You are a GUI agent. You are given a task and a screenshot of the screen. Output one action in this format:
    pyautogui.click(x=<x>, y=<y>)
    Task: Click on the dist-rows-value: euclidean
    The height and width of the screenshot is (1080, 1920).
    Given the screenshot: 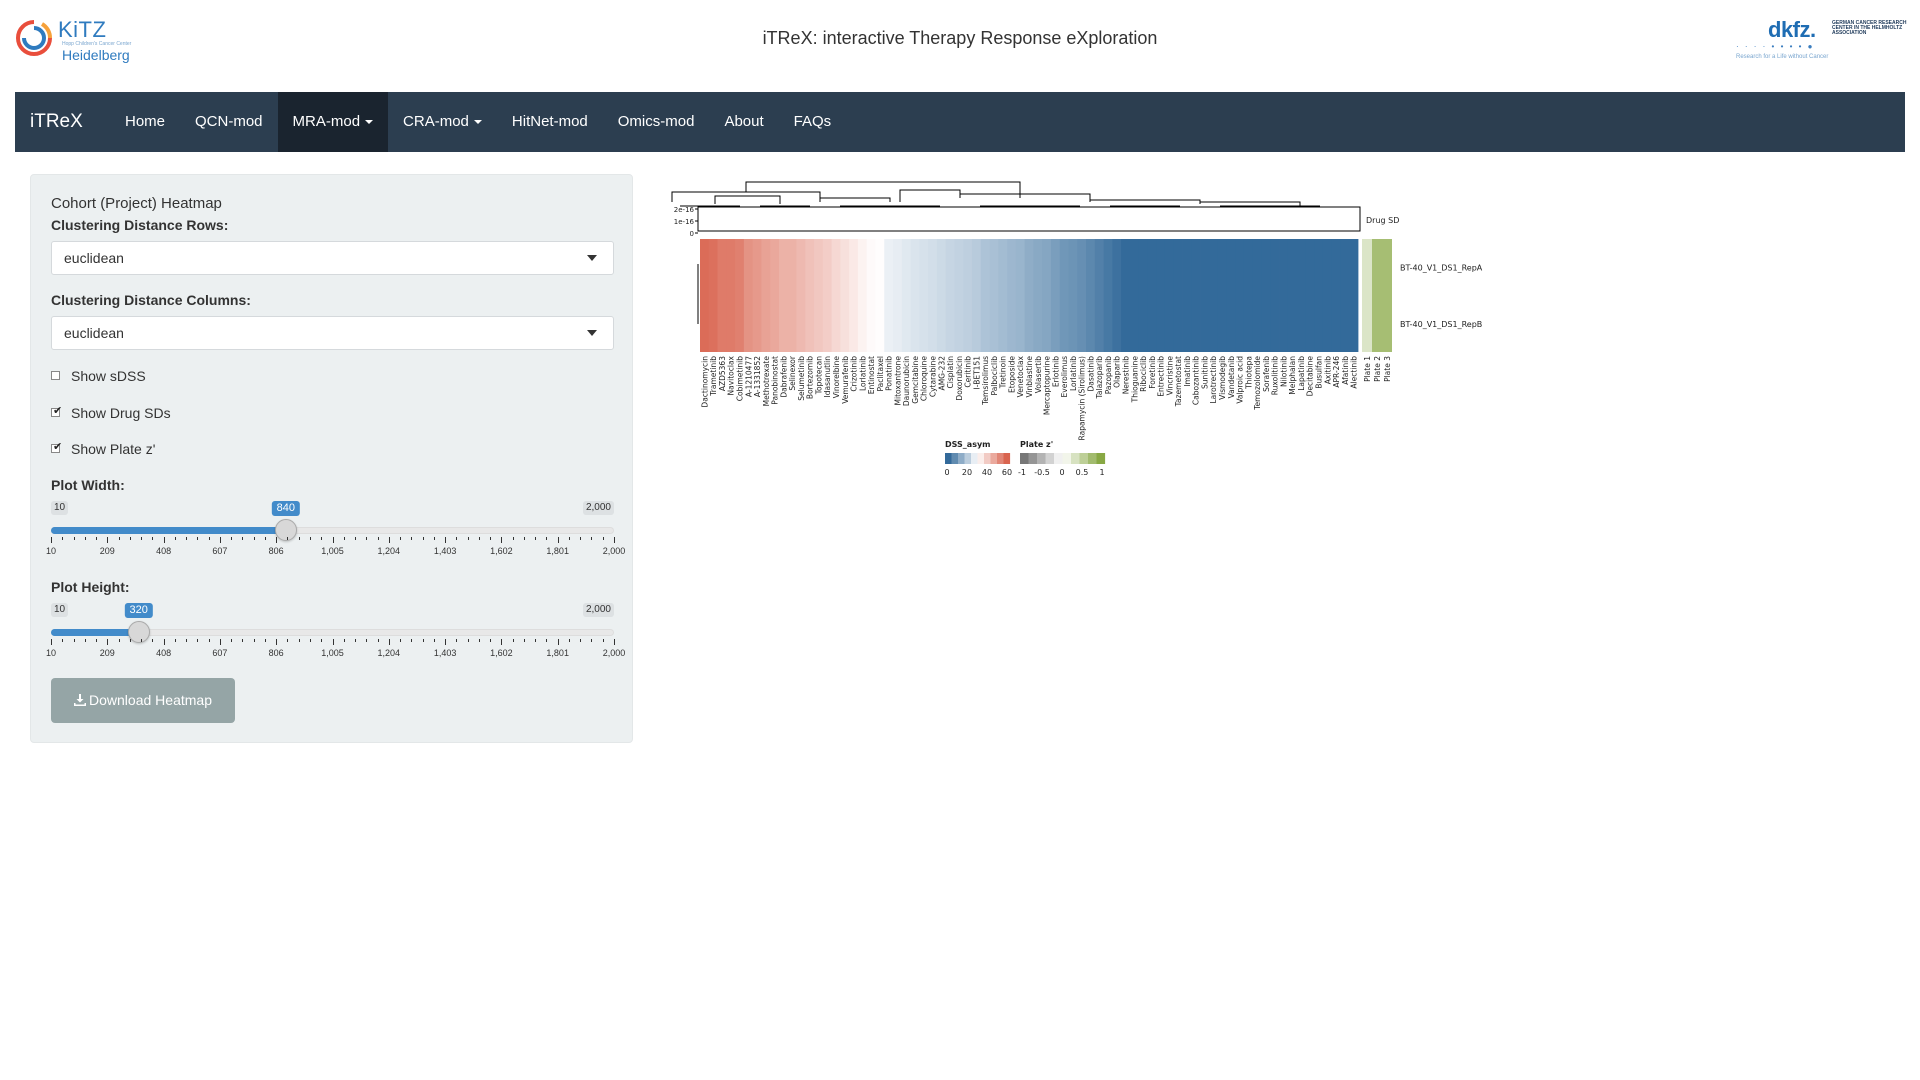 What is the action you would take?
    pyautogui.click(x=94, y=258)
    